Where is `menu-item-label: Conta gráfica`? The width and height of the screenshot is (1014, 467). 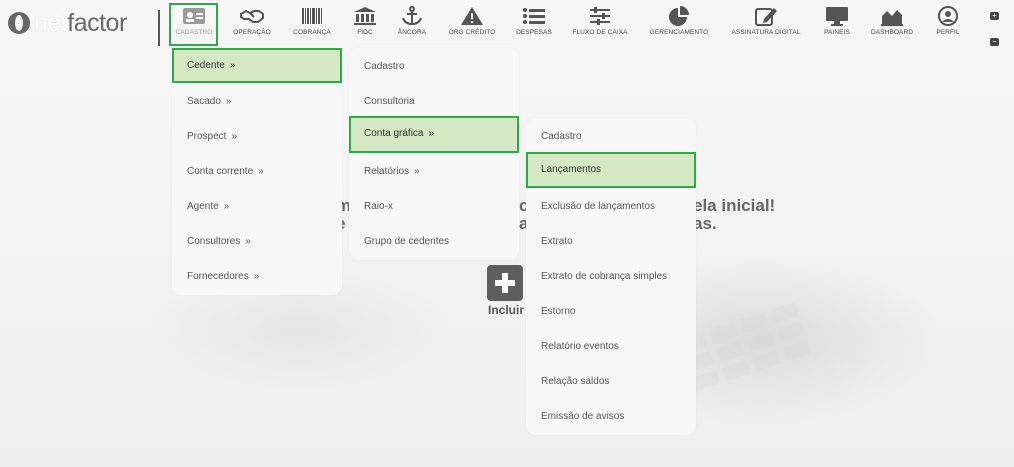
menu-item-label: Conta gráfica is located at coordinates (394, 133).